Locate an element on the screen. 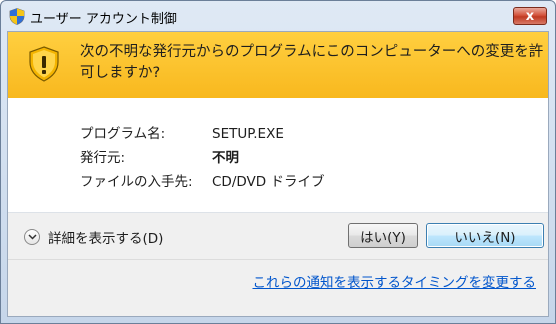 This screenshot has height=324, width=556. detail-row-origin: ファイルの入手先: CD/DVD ドライブ is located at coordinates (202, 182).